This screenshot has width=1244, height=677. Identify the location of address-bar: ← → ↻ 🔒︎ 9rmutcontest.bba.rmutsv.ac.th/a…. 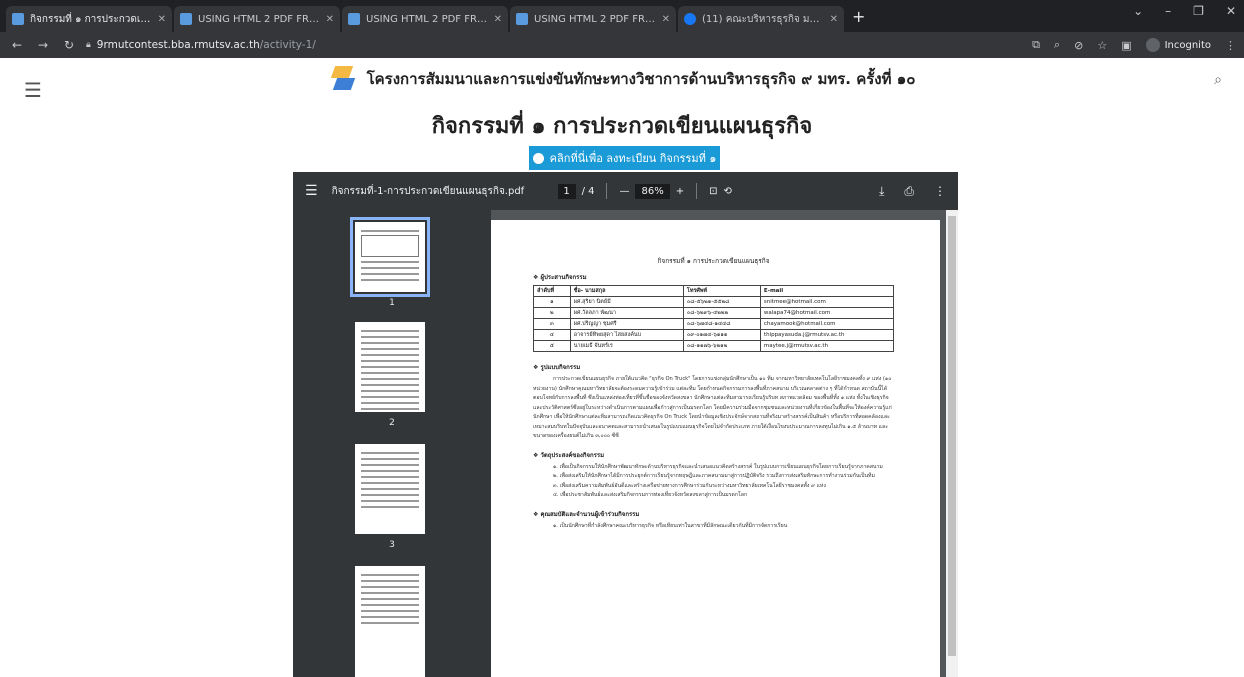
(622, 45).